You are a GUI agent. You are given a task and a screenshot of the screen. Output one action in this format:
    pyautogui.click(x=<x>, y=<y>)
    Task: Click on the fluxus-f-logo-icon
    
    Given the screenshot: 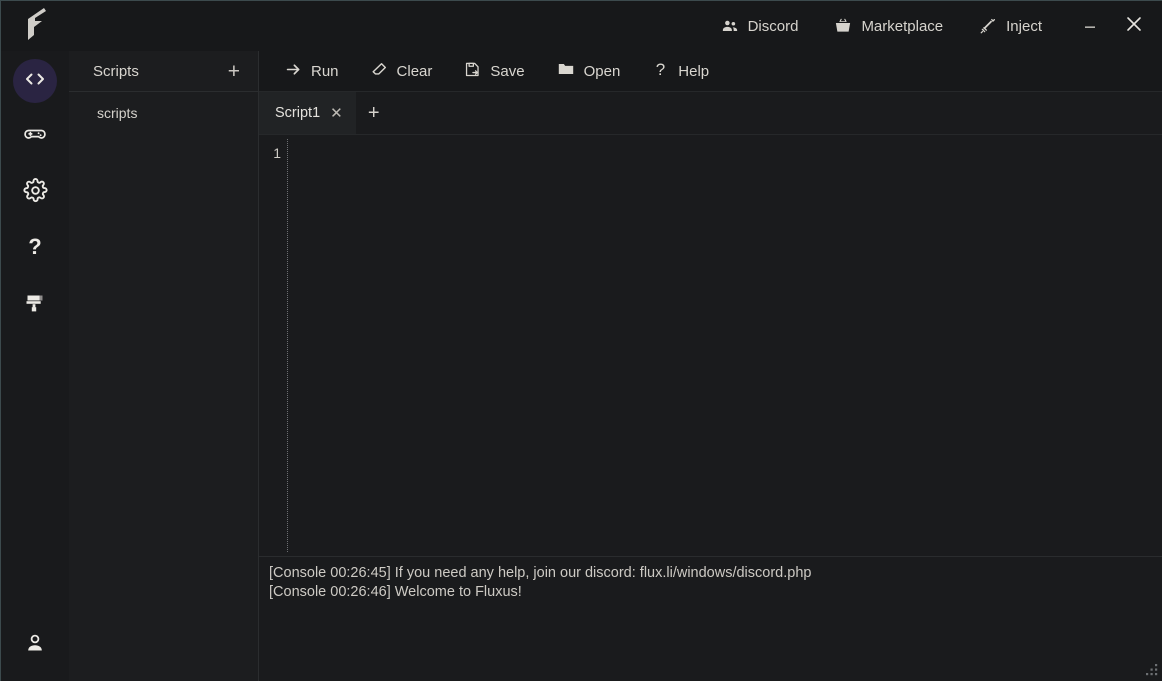 What is the action you would take?
    pyautogui.click(x=35, y=26)
    